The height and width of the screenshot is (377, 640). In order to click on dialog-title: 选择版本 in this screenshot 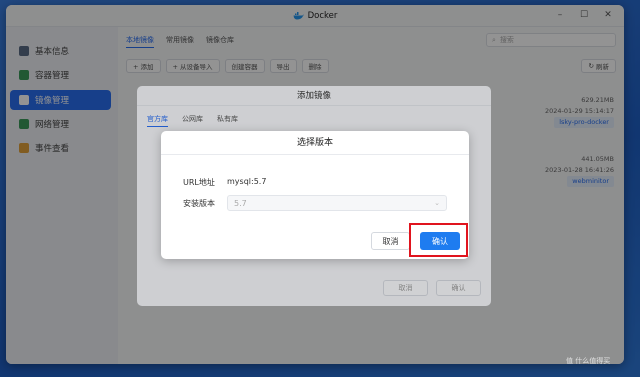, I will do `click(315, 143)`.